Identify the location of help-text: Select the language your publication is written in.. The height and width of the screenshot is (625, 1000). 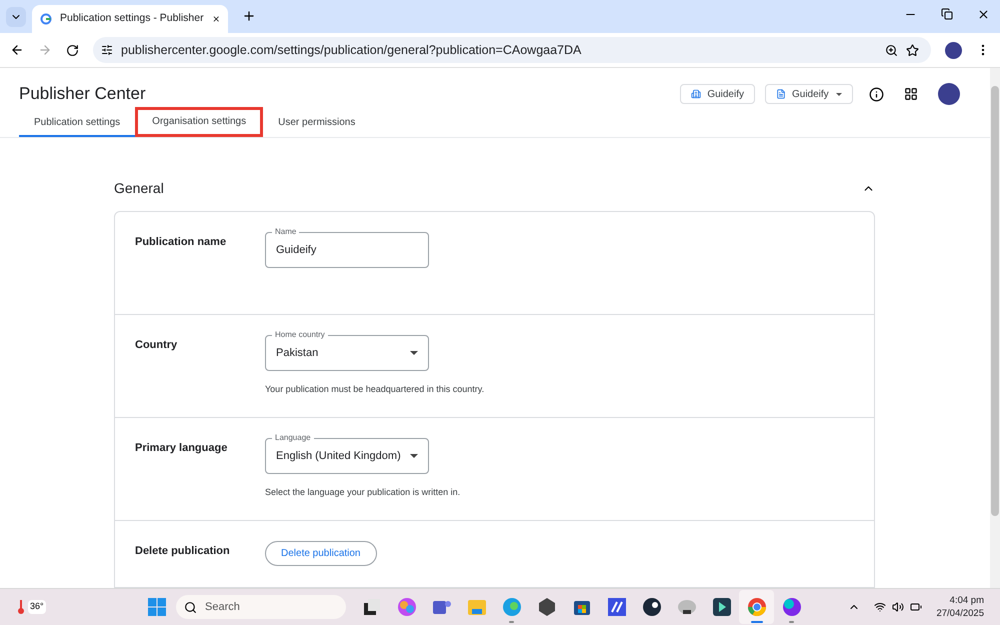
(362, 492).